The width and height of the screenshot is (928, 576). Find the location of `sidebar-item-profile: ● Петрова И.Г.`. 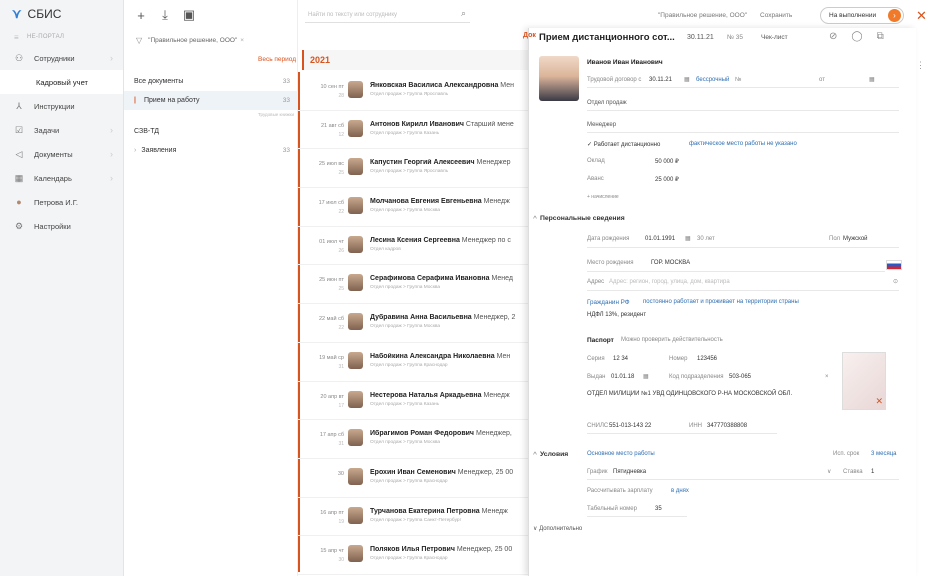

sidebar-item-profile: ● Петрова И.Г. is located at coordinates (61, 202).